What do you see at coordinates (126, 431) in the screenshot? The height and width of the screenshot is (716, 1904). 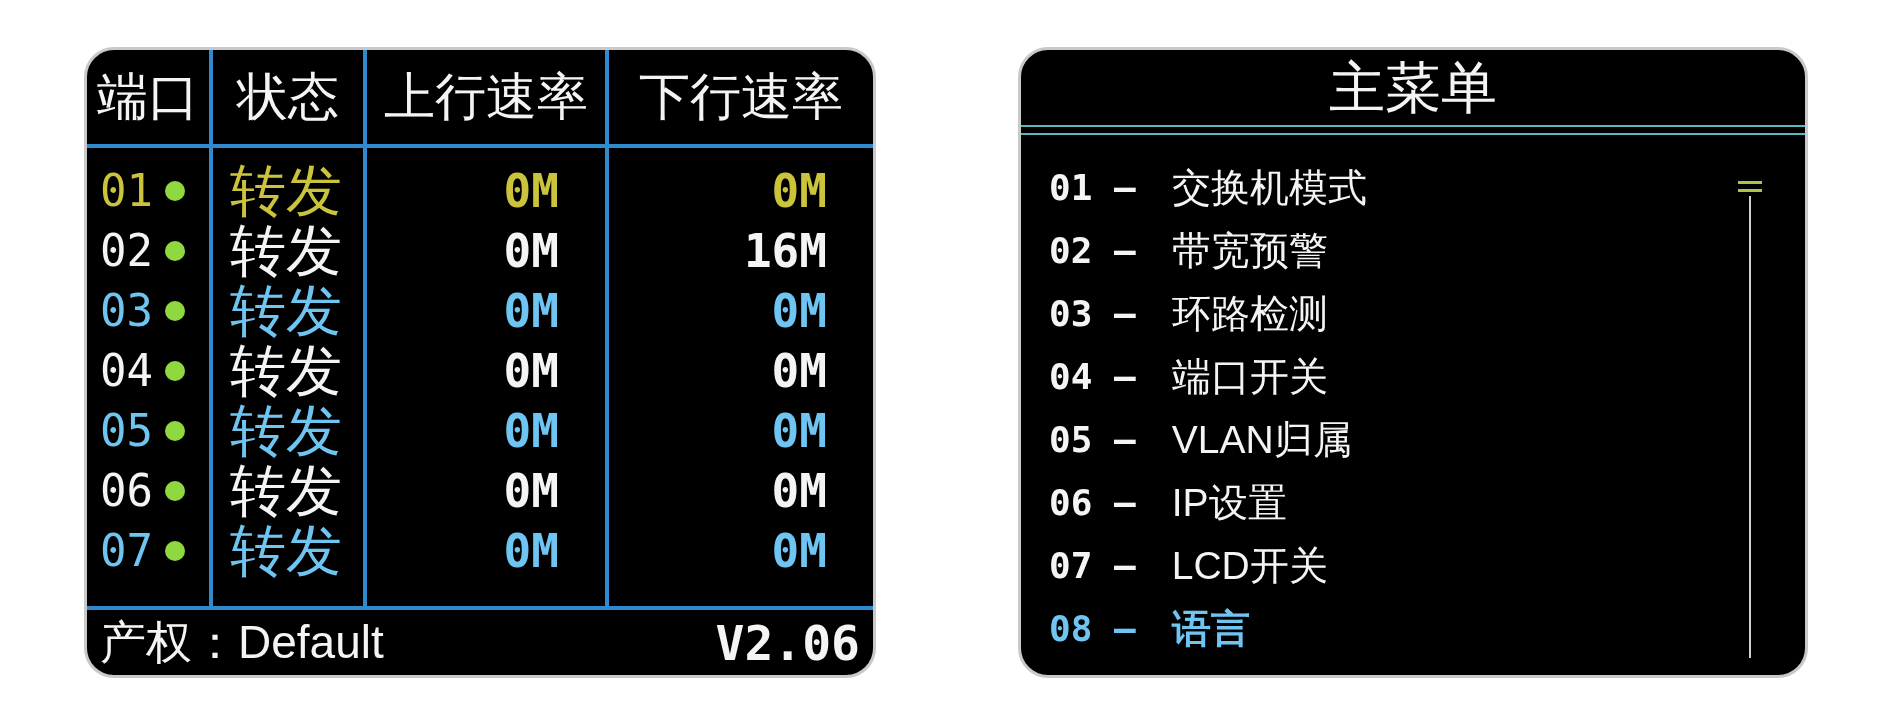 I see `port-number: 05` at bounding box center [126, 431].